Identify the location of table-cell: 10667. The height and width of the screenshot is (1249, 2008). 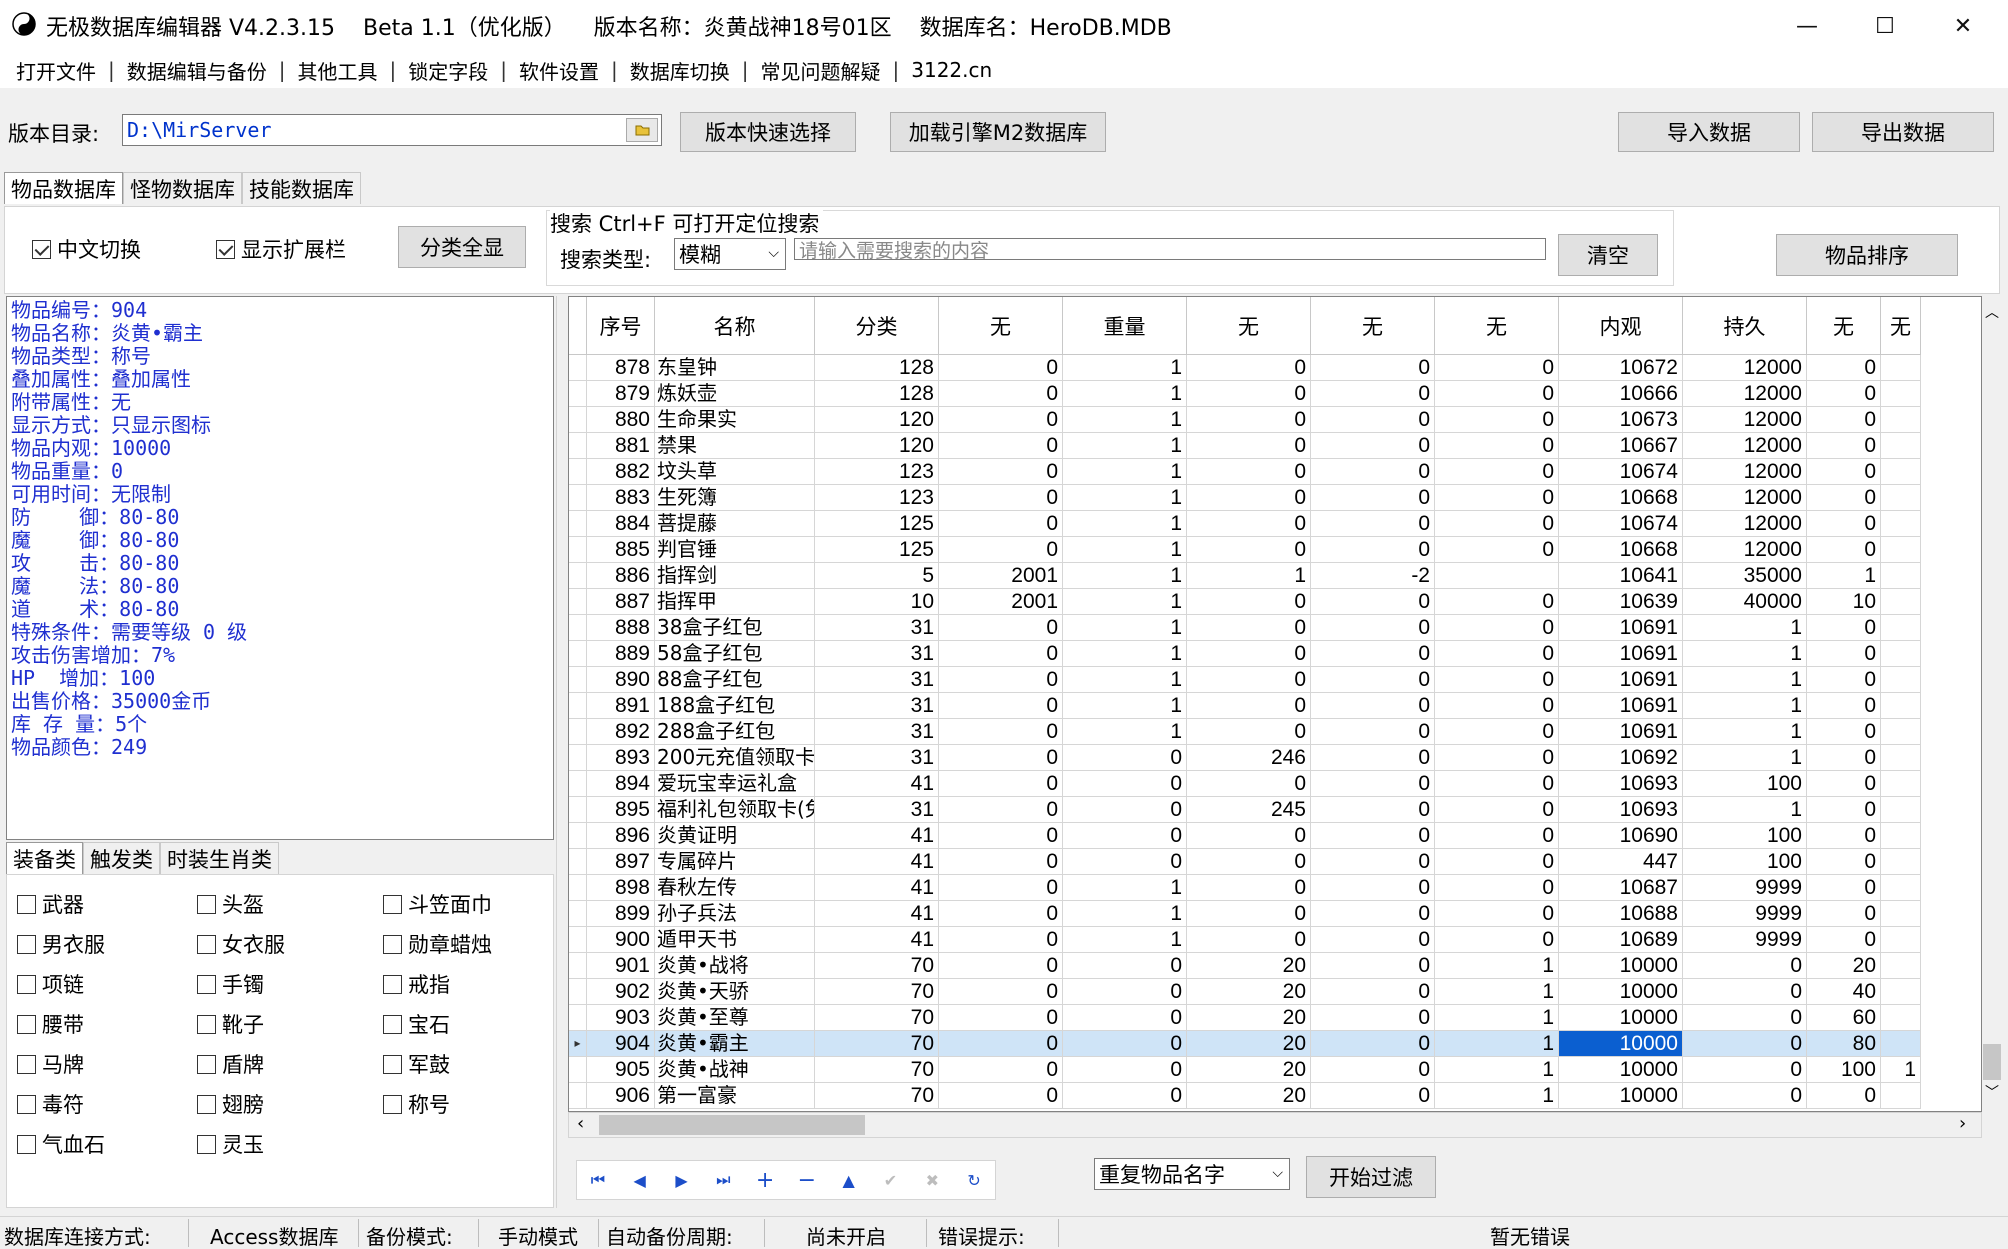
(1621, 446).